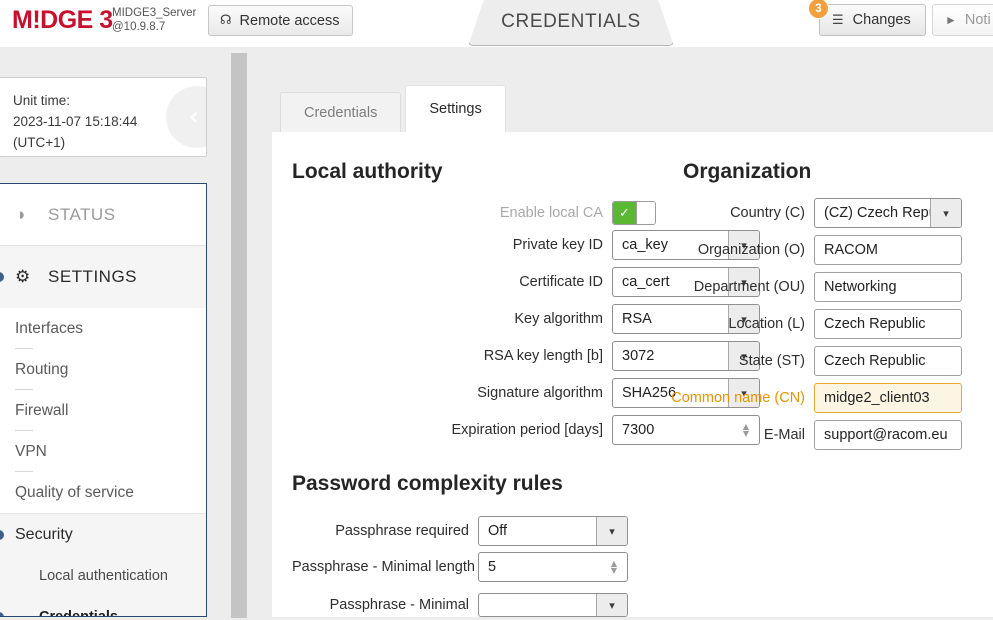 This screenshot has width=993, height=620. Describe the element at coordinates (557, 245) in the screenshot. I see `field-label: Private key ID` at that location.